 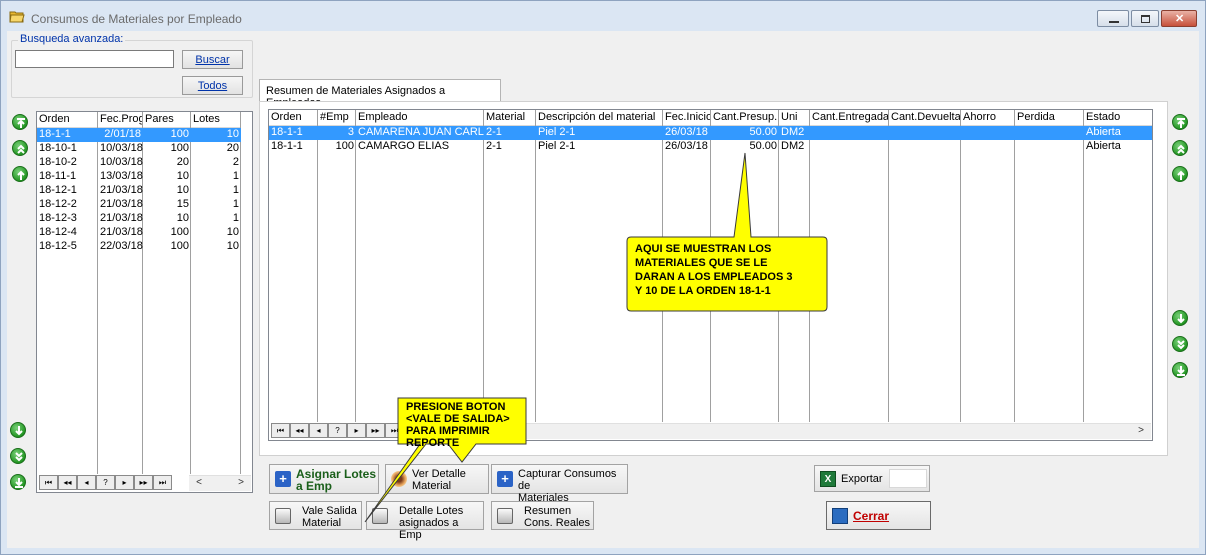 I want to click on close-window-button: ✕, so click(x=1179, y=18).